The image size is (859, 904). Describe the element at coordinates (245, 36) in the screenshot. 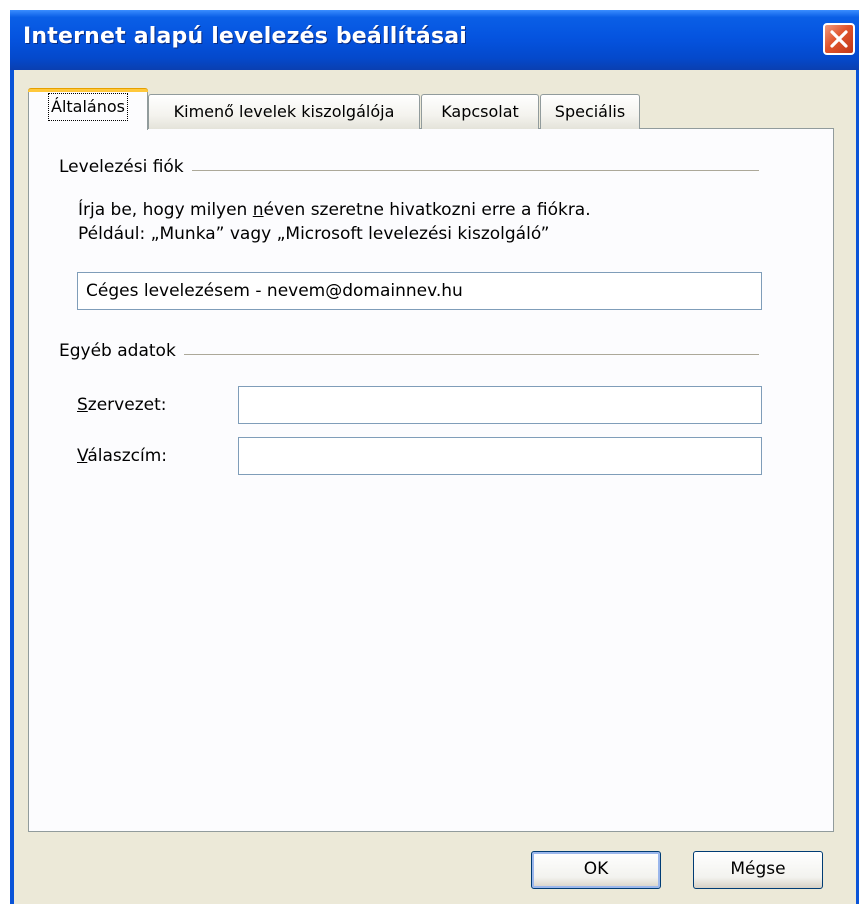

I see `window-title: Internet alapú levelezés beállításai` at that location.